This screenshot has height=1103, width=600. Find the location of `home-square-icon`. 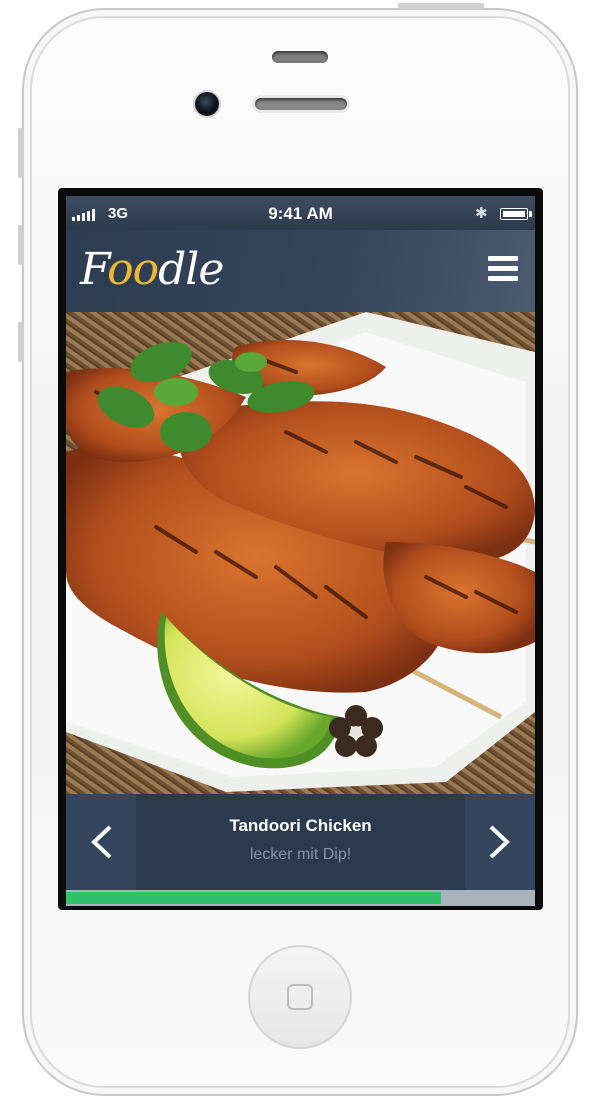

home-square-icon is located at coordinates (300, 997).